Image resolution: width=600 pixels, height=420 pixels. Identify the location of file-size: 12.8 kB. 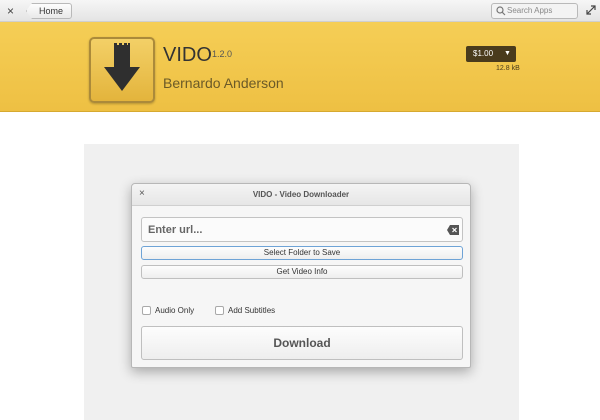
(508, 68).